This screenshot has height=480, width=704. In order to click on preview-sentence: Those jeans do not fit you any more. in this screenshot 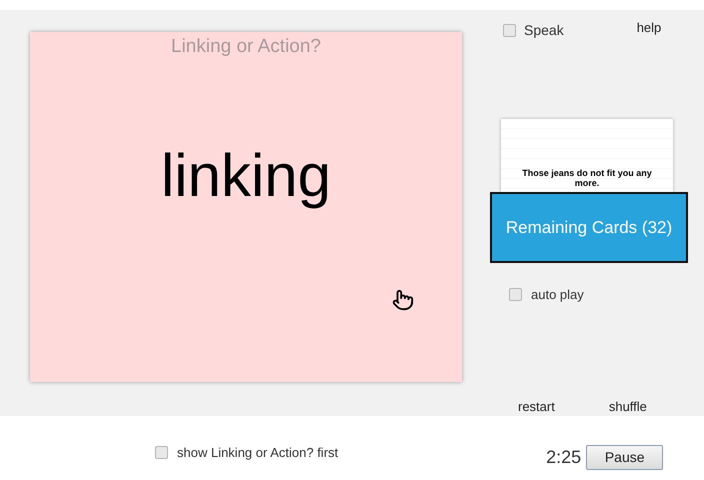, I will do `click(587, 178)`.